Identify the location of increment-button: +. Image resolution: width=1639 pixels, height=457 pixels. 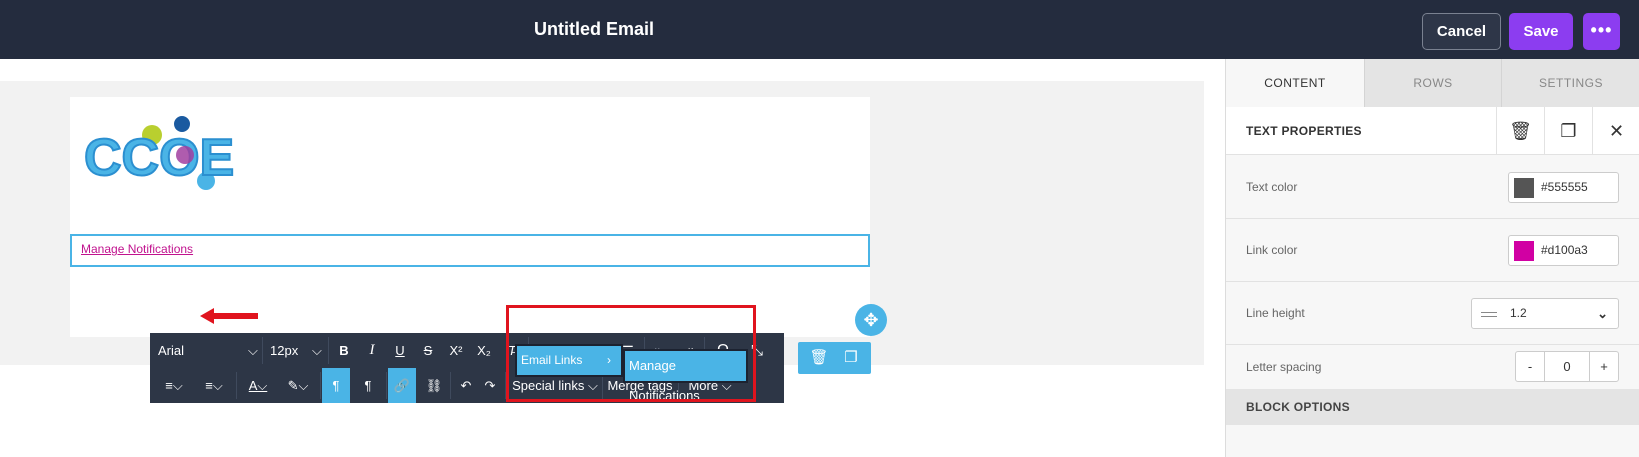
(1604, 366).